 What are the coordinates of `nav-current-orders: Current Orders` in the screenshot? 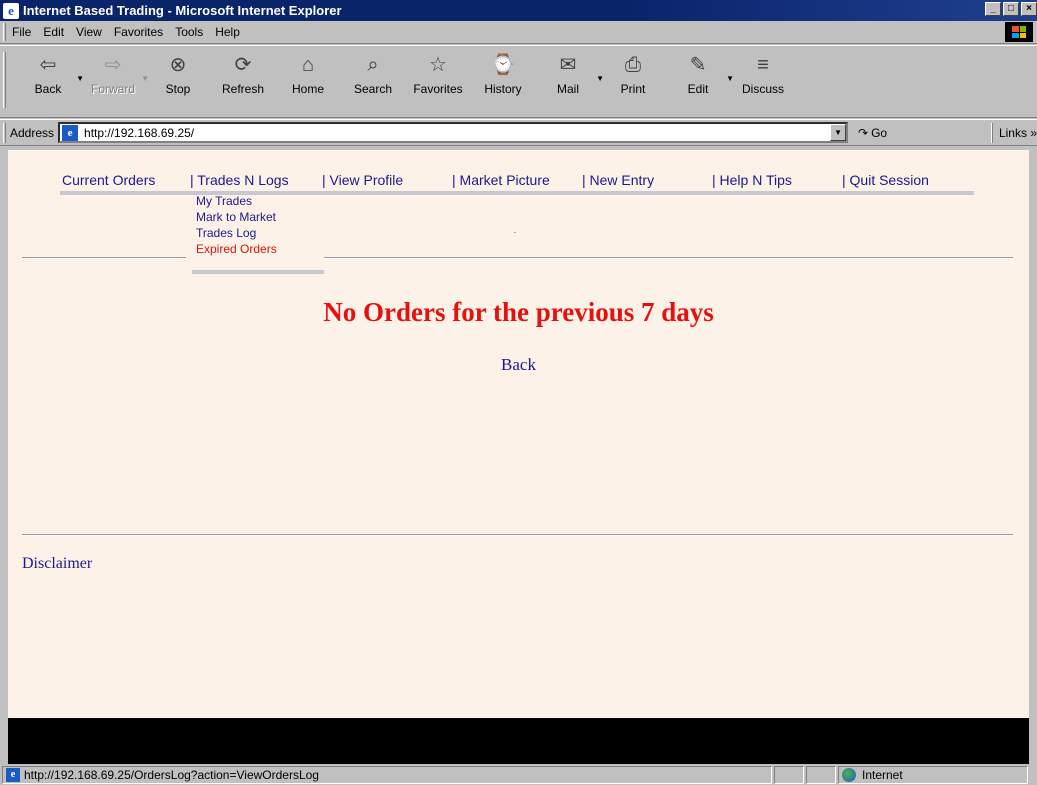 It's located at (108, 180).